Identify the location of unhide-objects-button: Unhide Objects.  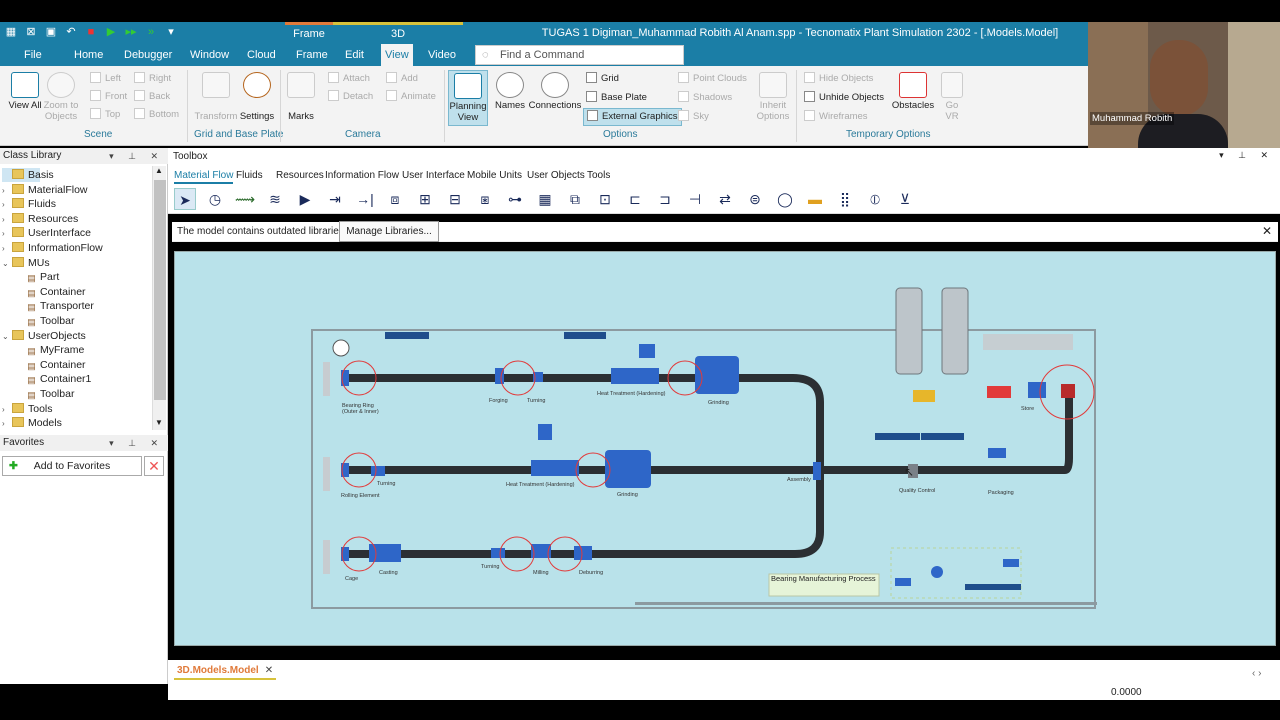
(844, 98).